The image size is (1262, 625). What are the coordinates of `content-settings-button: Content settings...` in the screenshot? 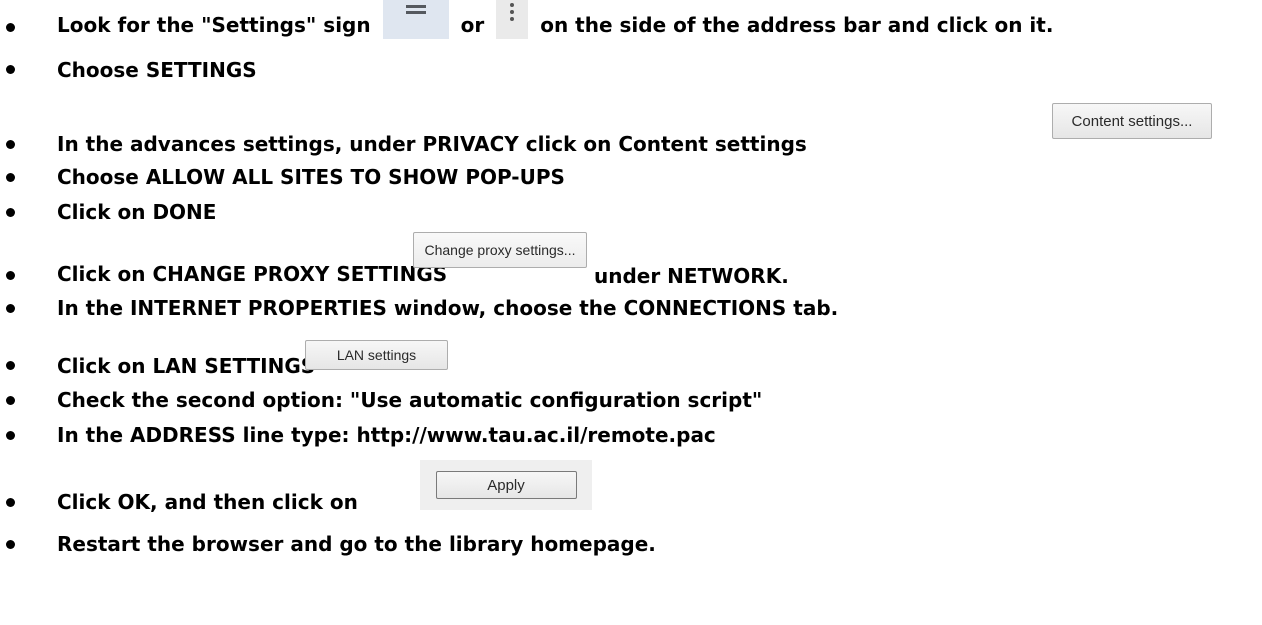 It's located at (1132, 121).